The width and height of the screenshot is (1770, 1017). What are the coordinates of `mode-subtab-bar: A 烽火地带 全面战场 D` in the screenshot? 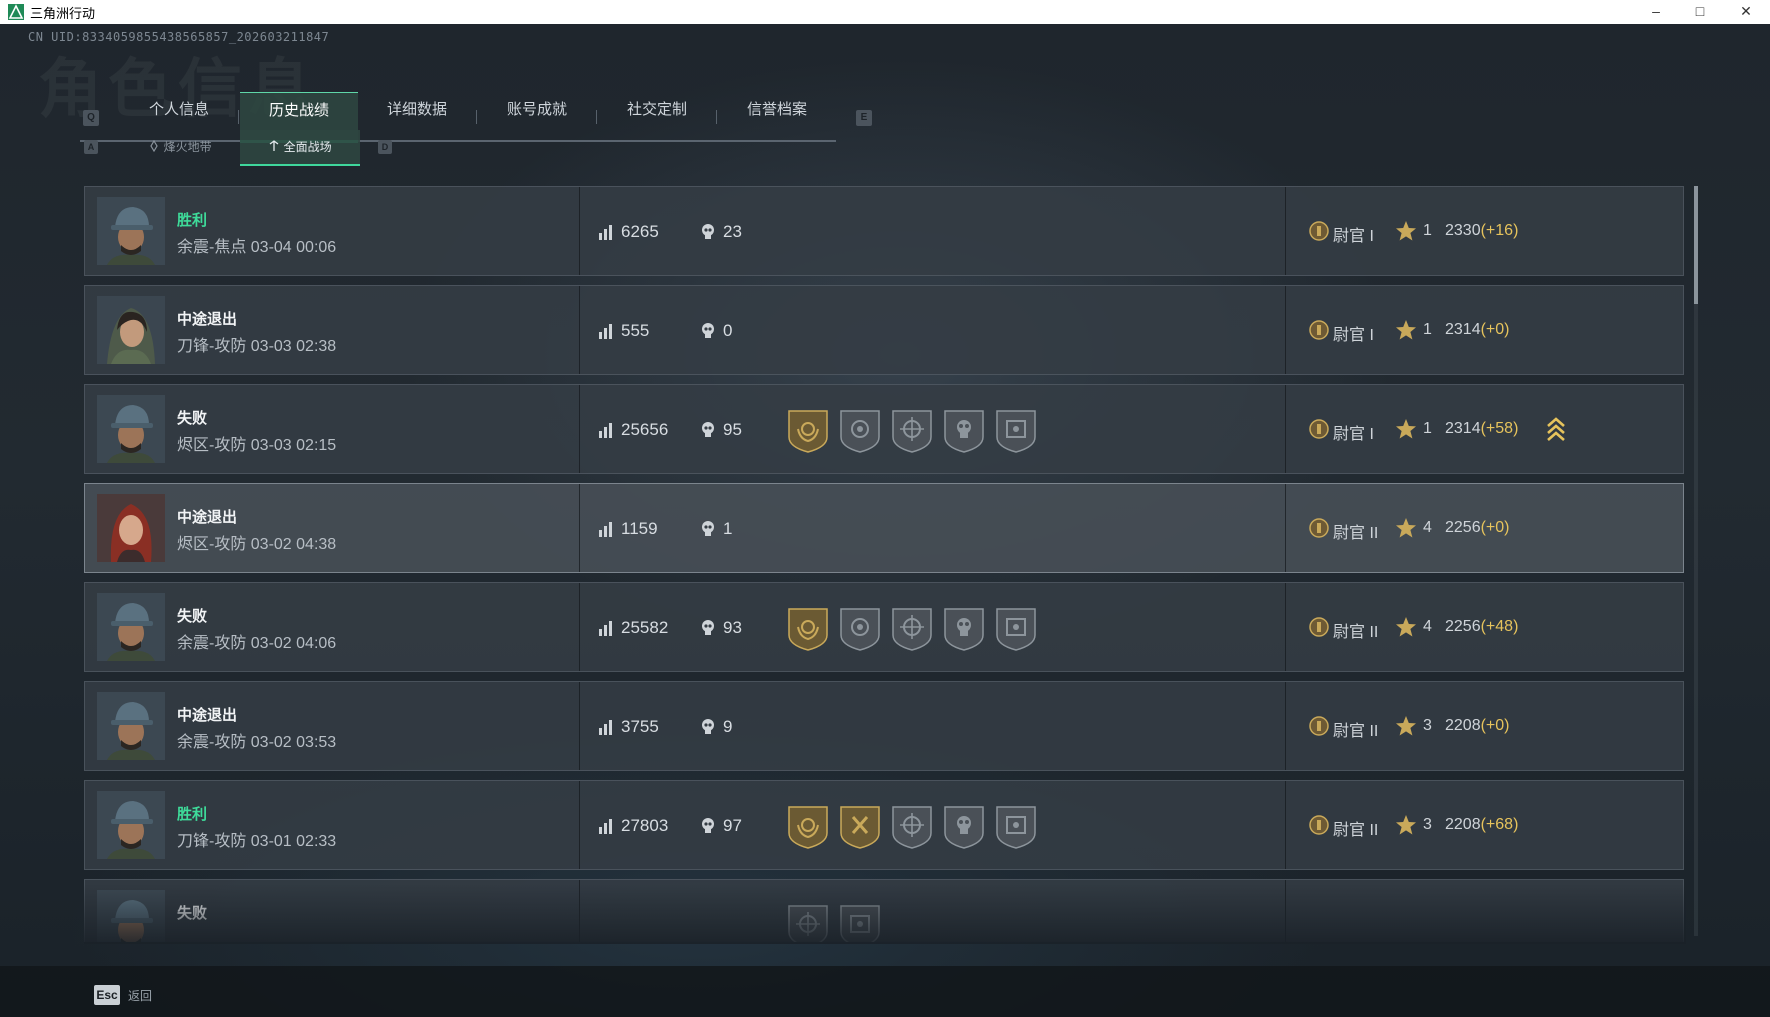 It's located at (250, 148).